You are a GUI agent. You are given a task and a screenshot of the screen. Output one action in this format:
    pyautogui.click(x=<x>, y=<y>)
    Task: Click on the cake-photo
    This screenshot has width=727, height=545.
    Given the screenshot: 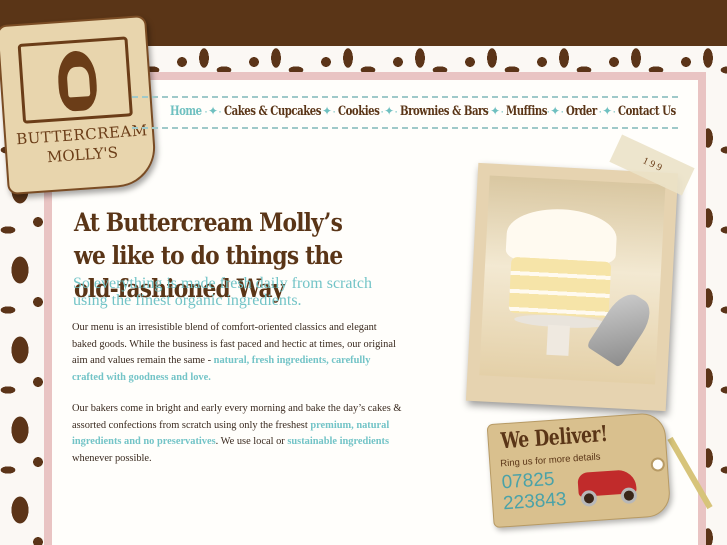 What is the action you would take?
    pyautogui.click(x=572, y=287)
    